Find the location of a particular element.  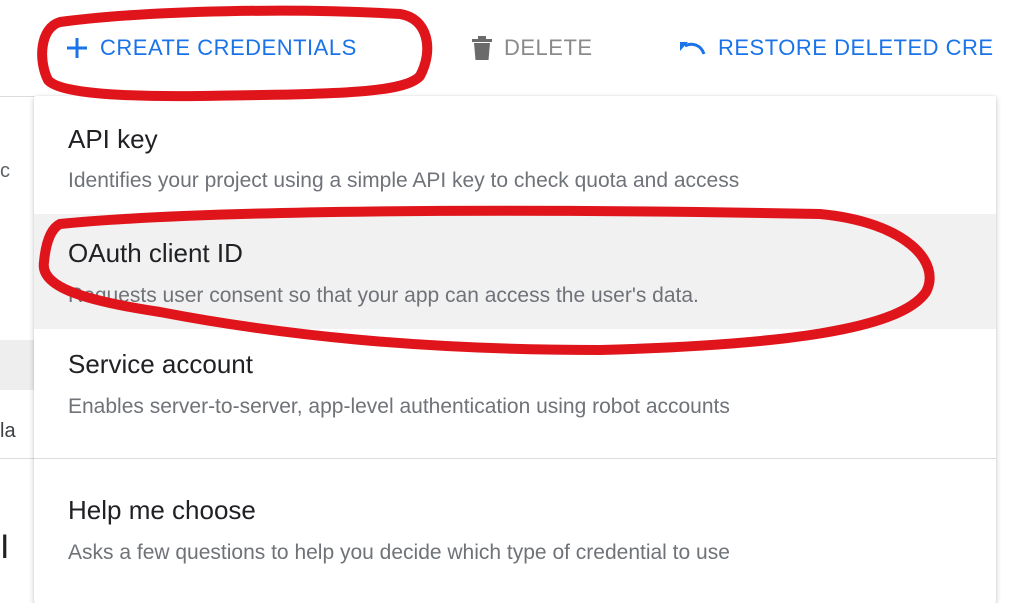

background-text-fragment: c is located at coordinates (5, 171).